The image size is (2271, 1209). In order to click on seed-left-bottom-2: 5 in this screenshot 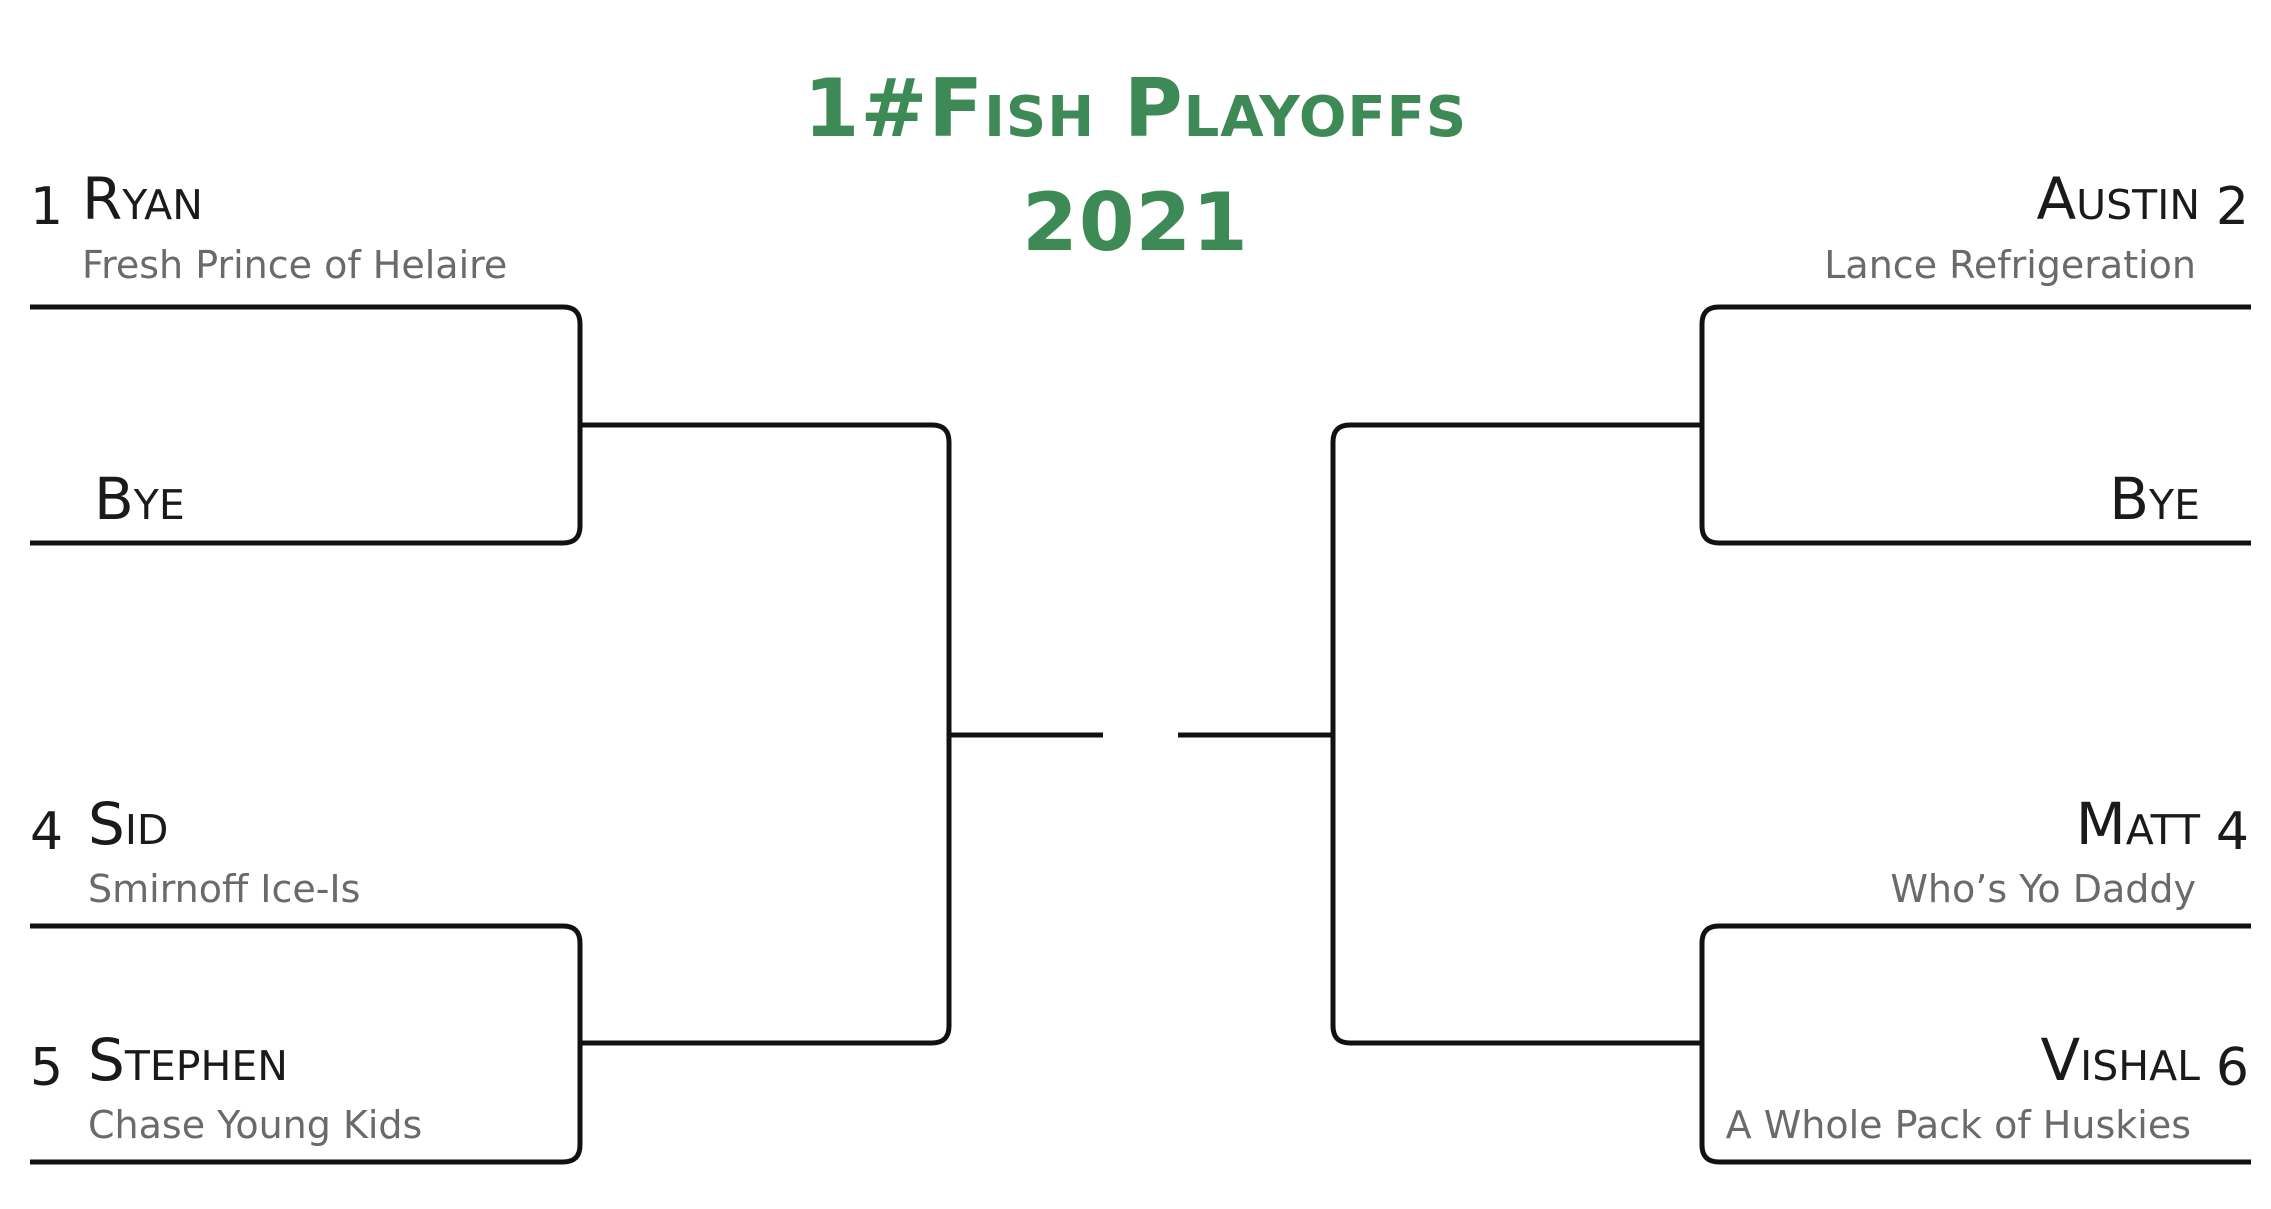, I will do `click(47, 1068)`.